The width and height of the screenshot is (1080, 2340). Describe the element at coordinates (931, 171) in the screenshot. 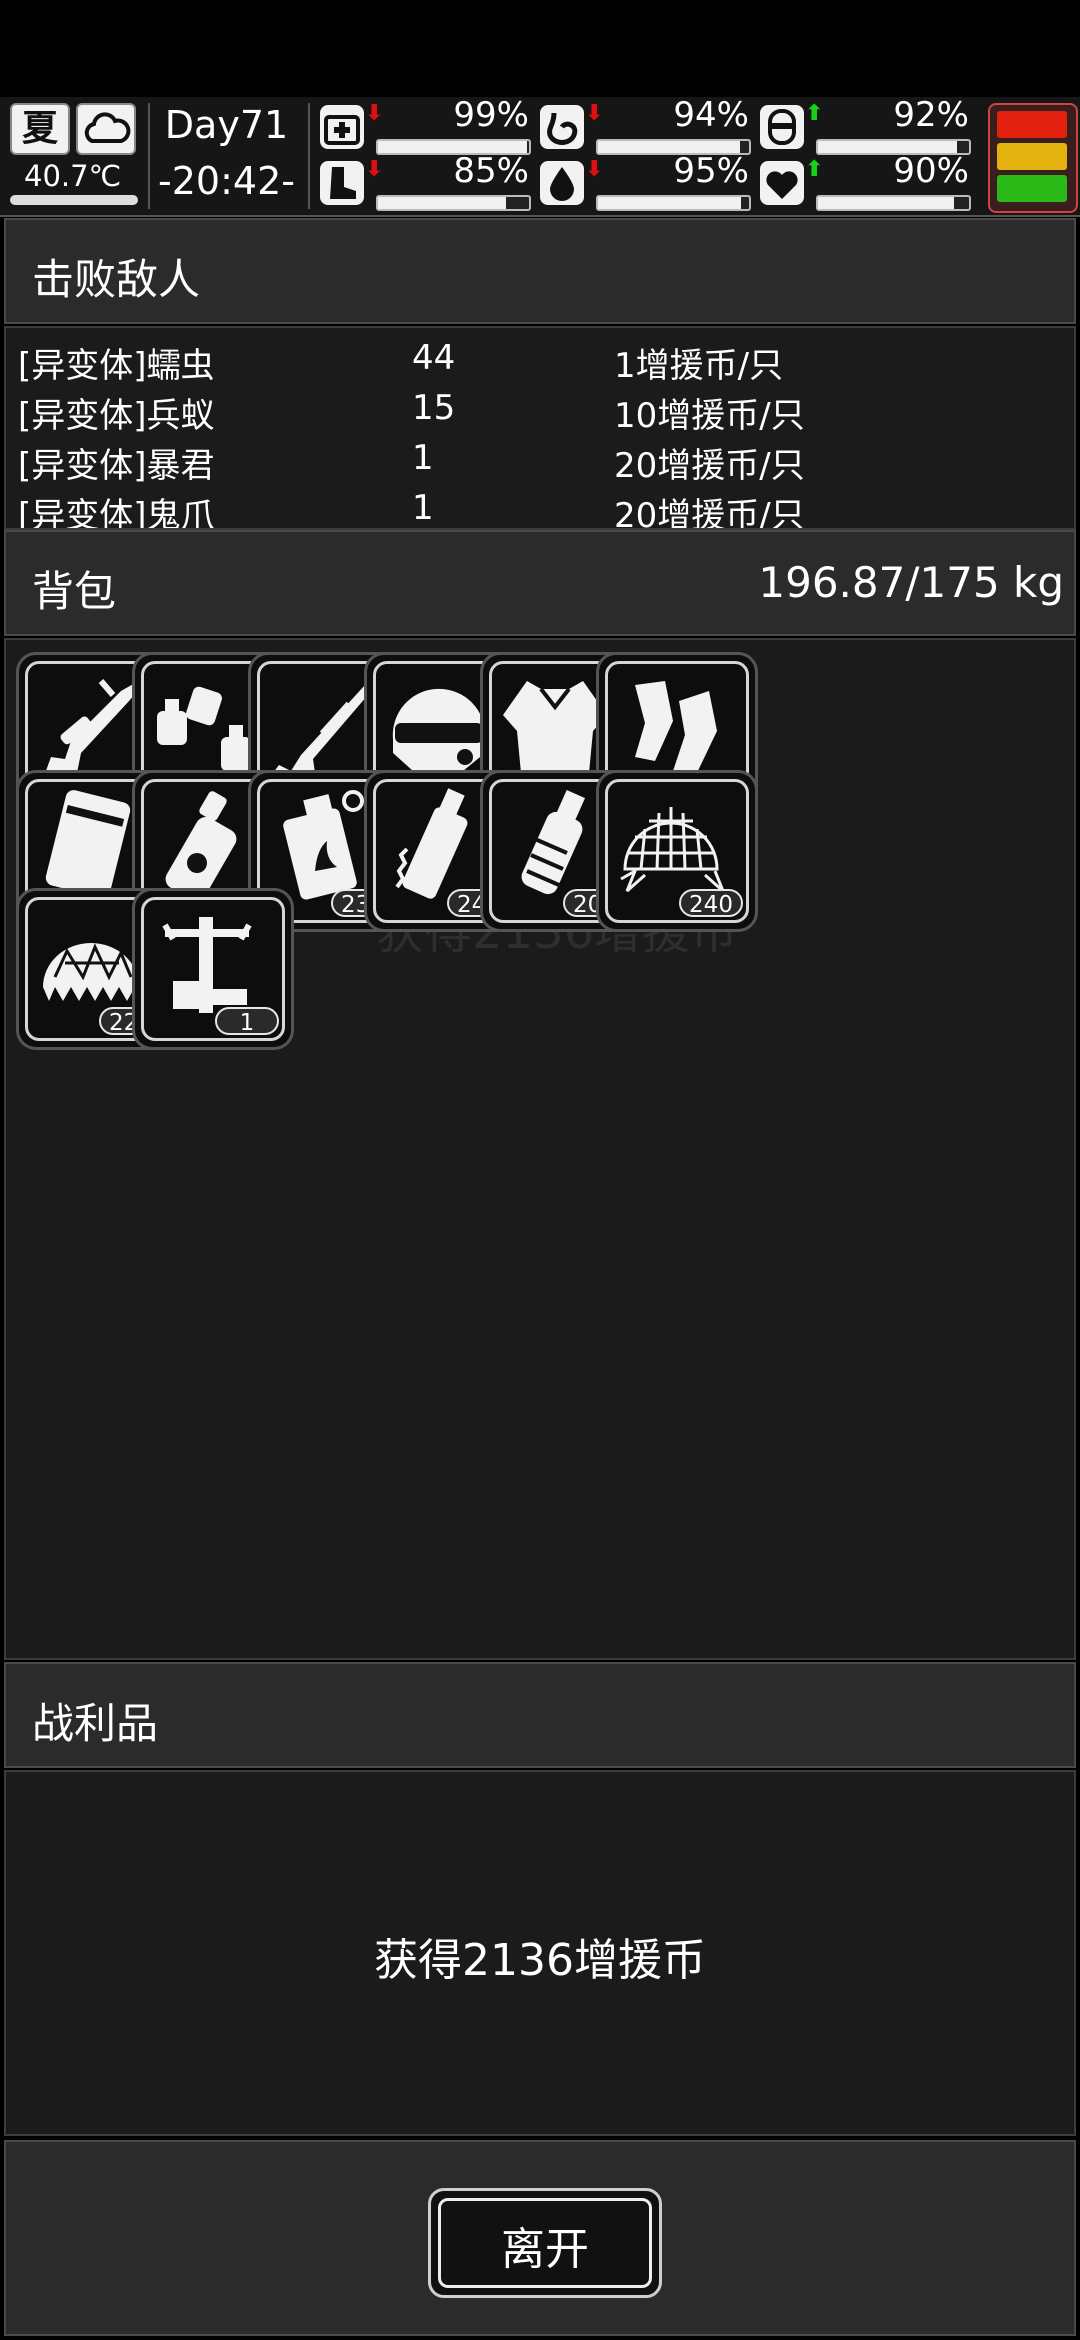

I see `mood-value: 90%` at that location.